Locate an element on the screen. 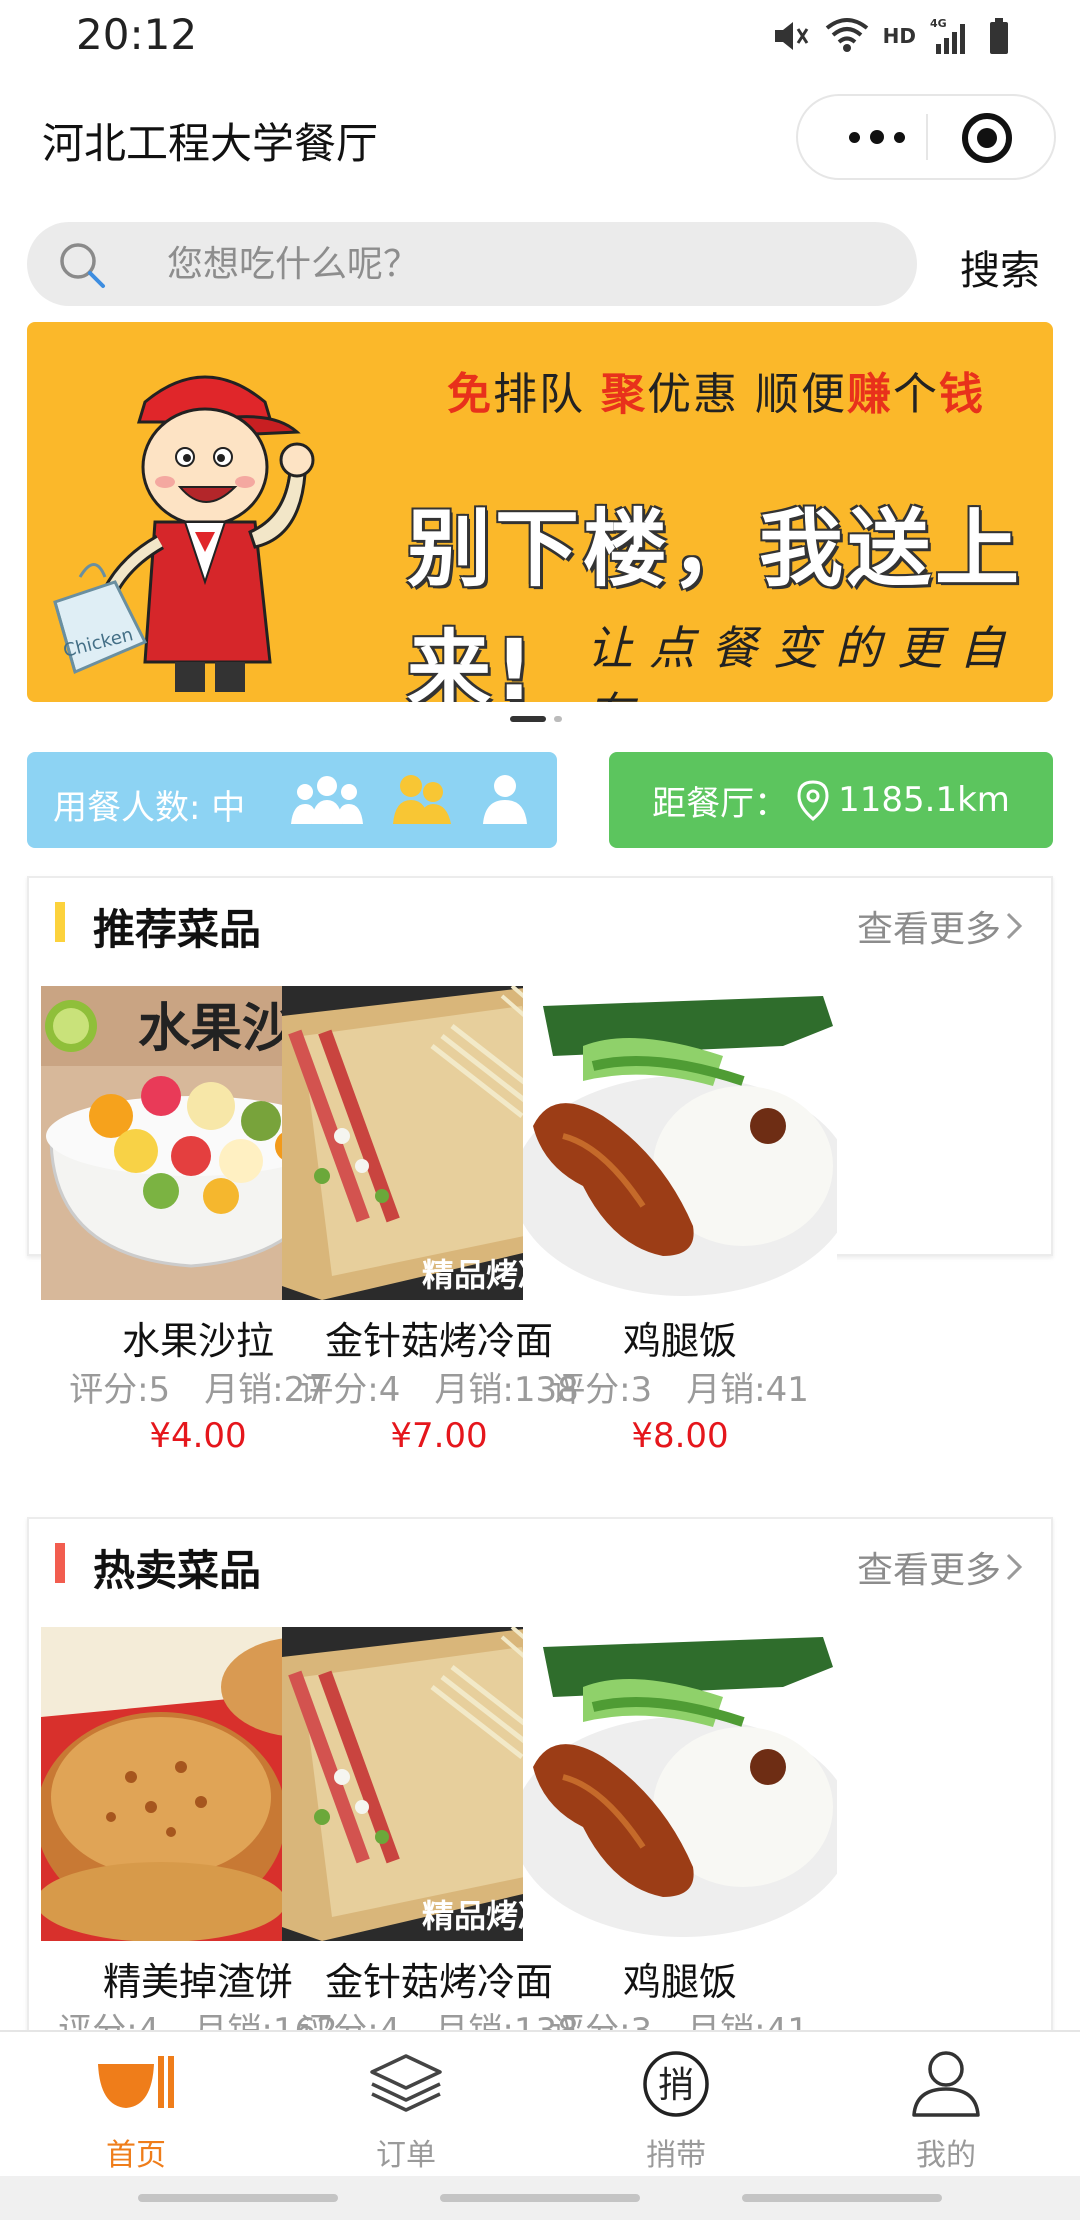  close-miniprogram-icon is located at coordinates (987, 138).